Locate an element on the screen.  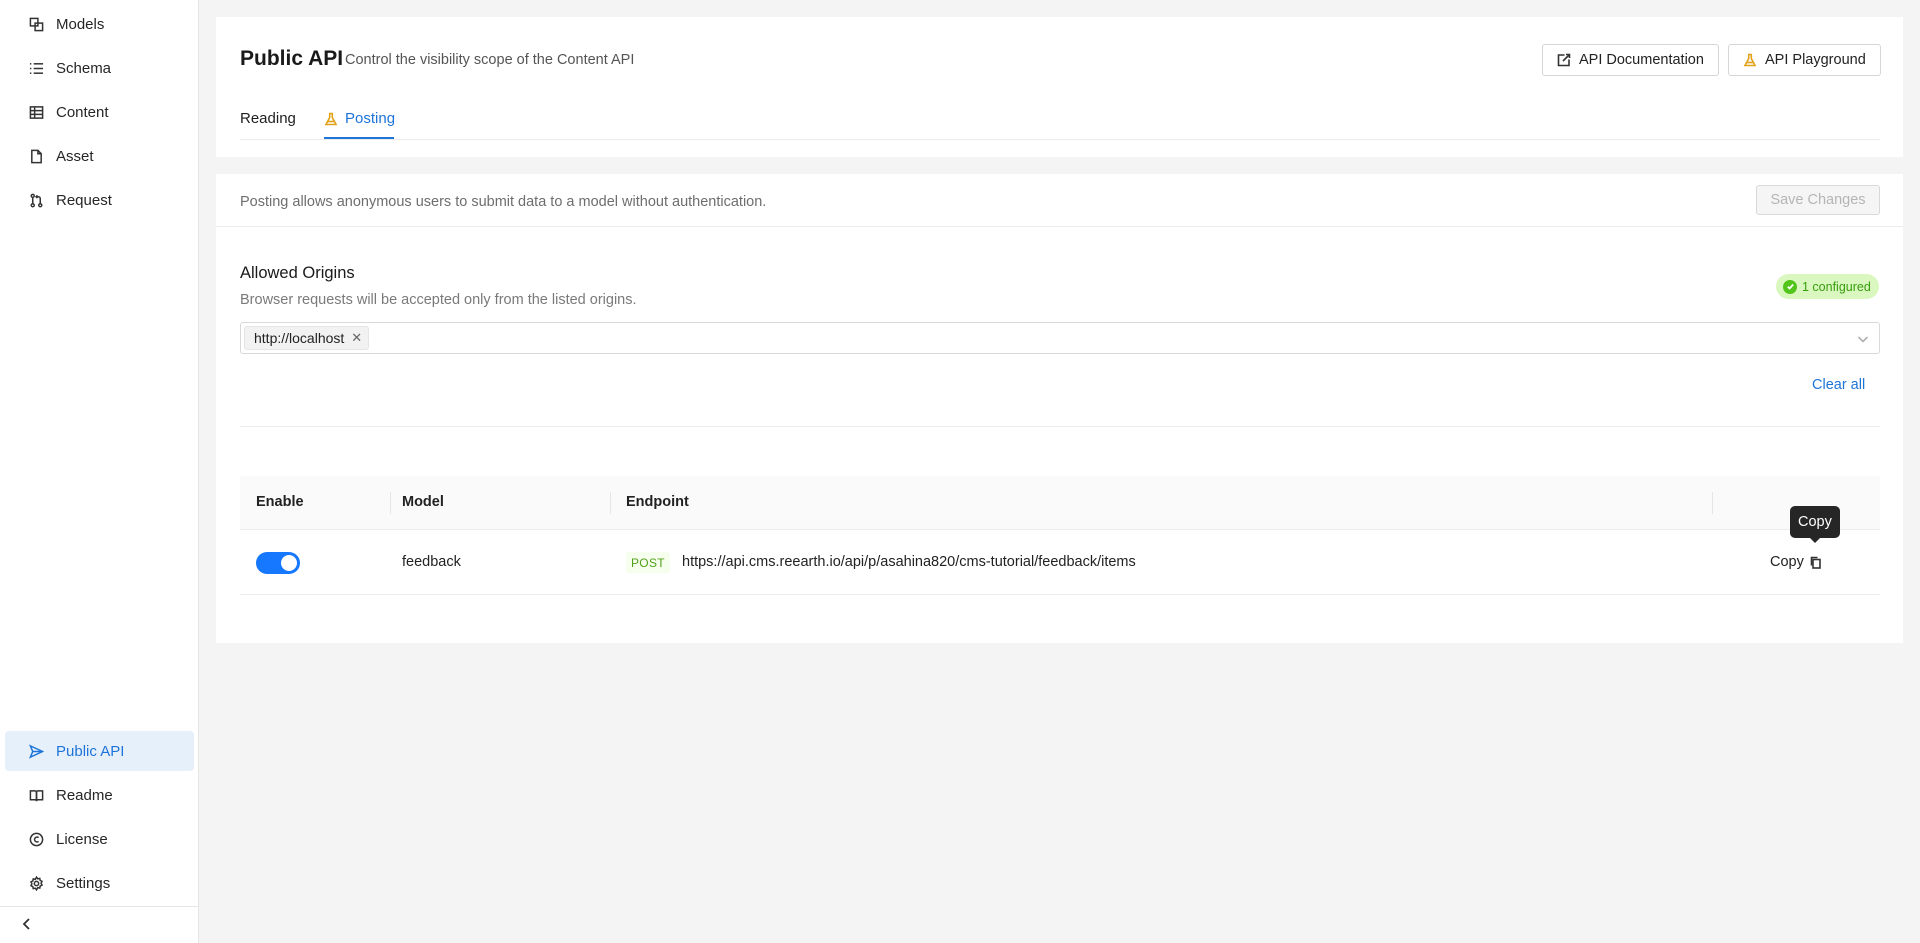
tab-posting: Posting is located at coordinates (359, 118).